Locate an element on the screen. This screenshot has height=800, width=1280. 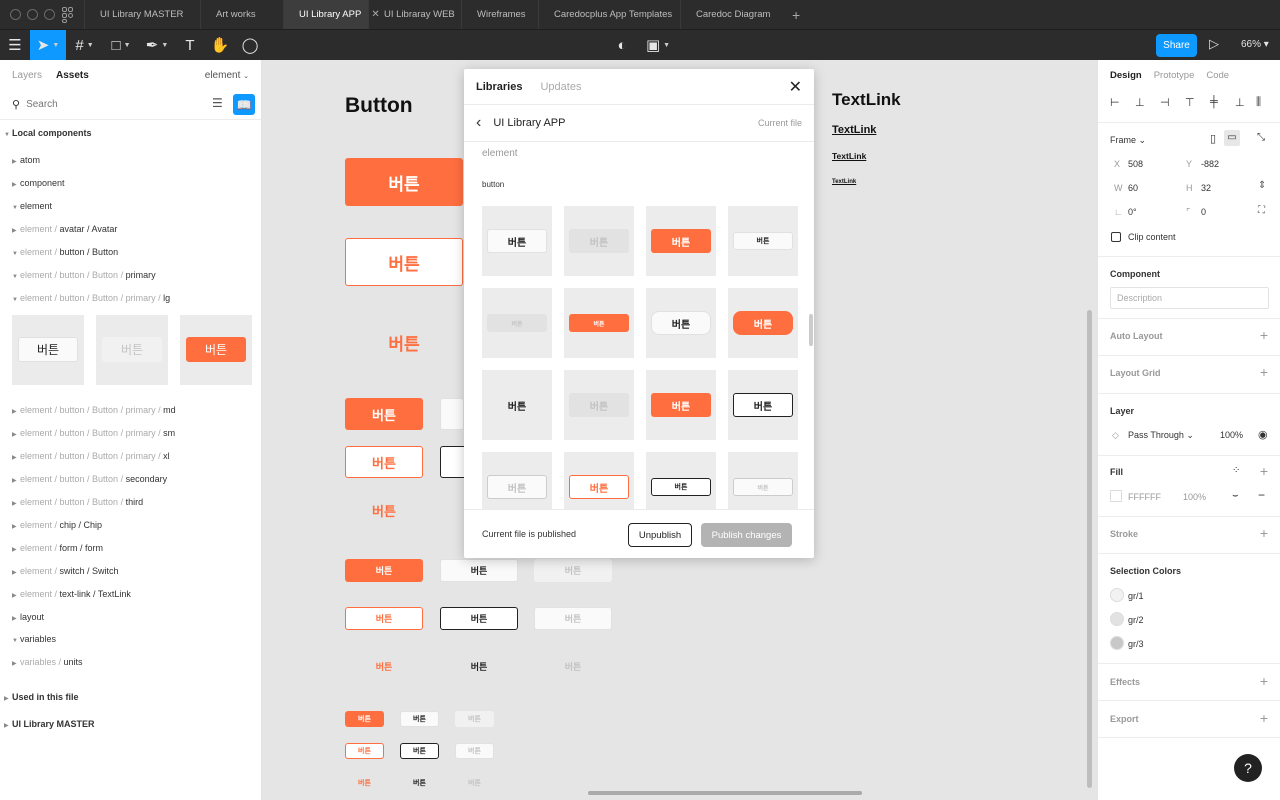
align-center-h-icon: ⊥ is located at coordinates (1140, 102).